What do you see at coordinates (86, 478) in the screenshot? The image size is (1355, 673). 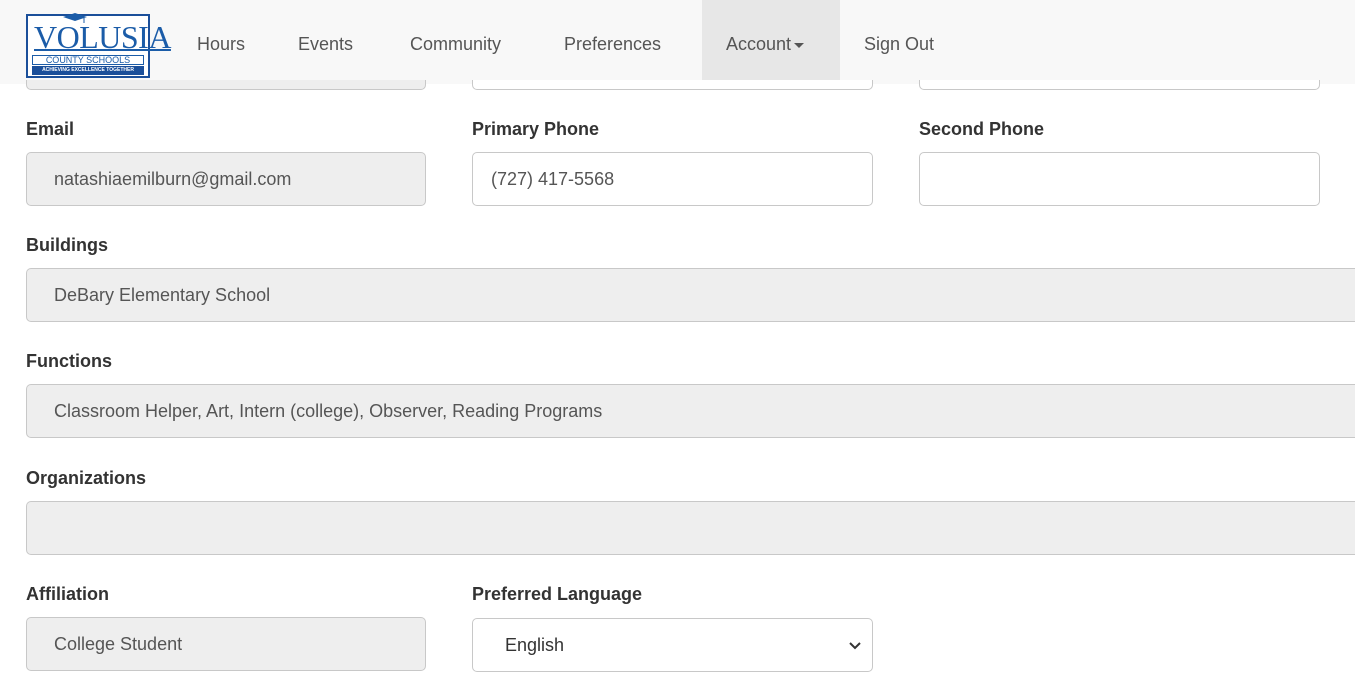 I see `organizations-label: Organizations` at bounding box center [86, 478].